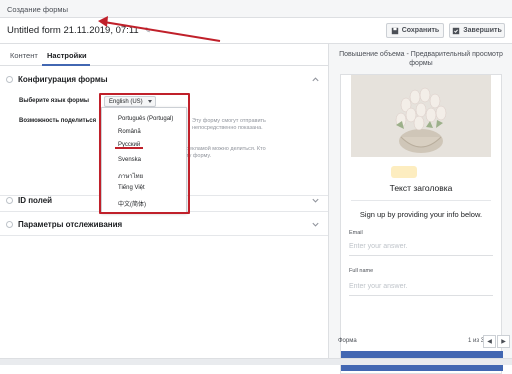 This screenshot has width=512, height=374. Describe the element at coordinates (67, 55) in the screenshot. I see `tab-settings: Настройки` at that location.